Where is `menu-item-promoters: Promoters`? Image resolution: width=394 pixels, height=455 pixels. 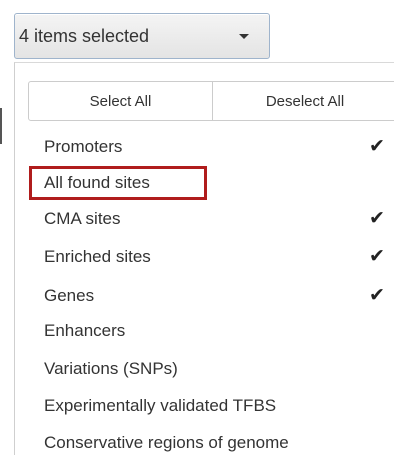
menu-item-promoters: Promoters is located at coordinates (219, 147).